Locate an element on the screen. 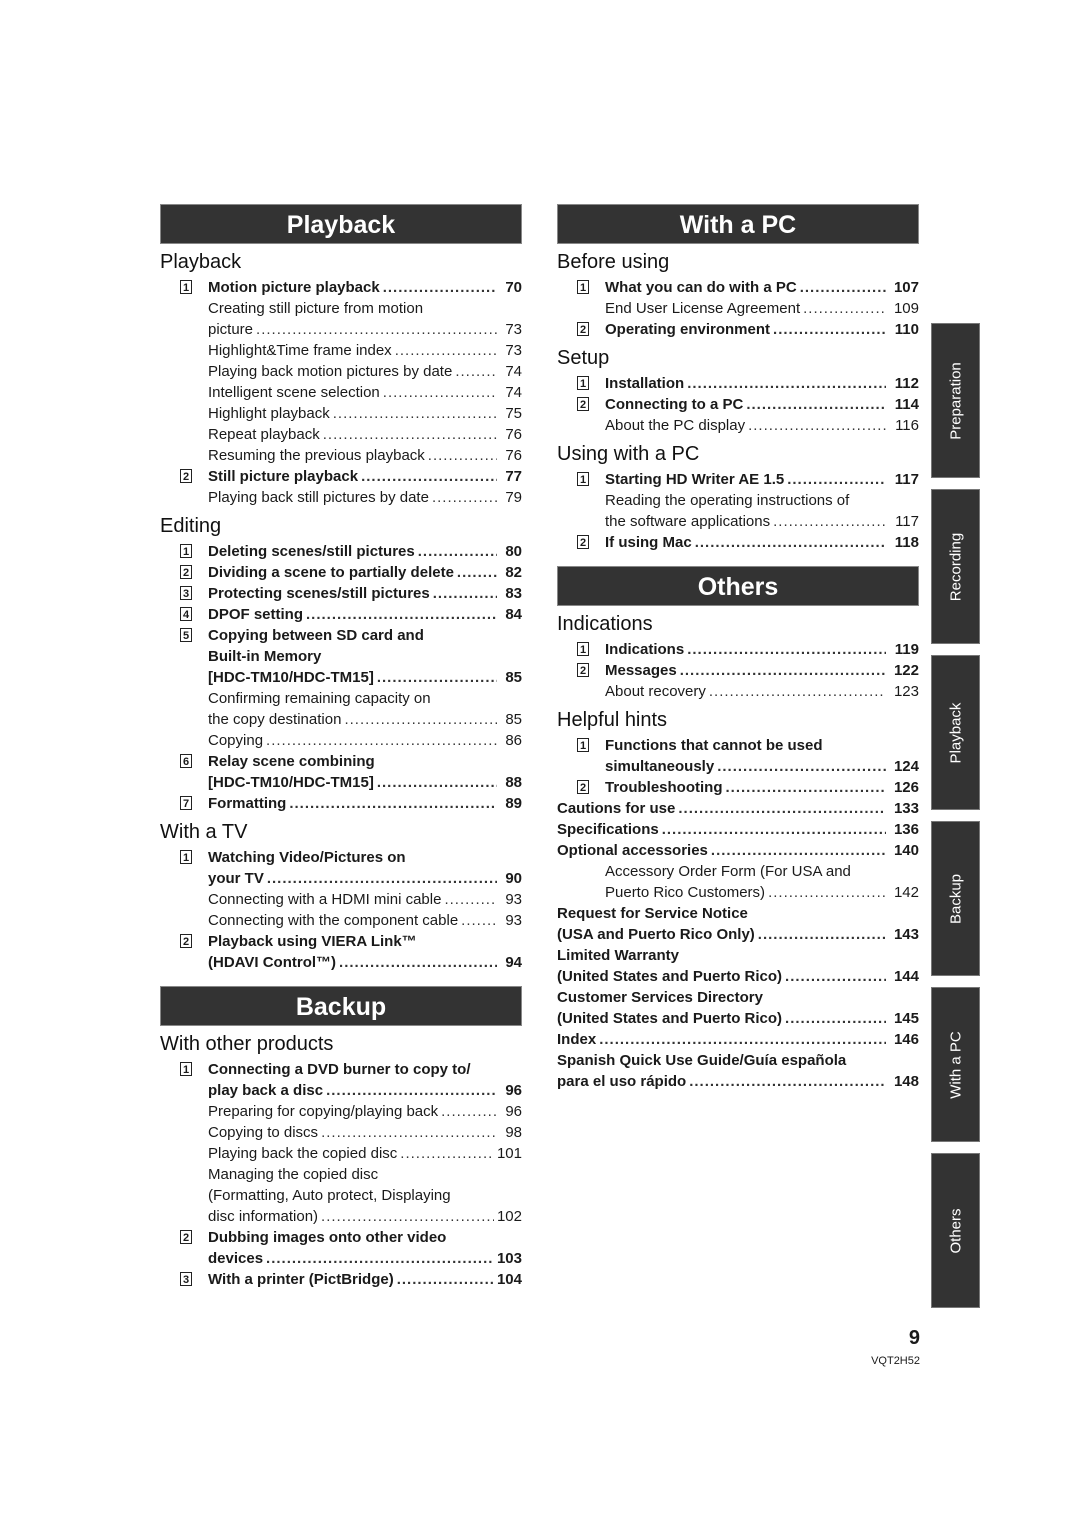 This screenshot has height=1526, width=1080. toc-entry: Copying 86 is located at coordinates (341, 740).